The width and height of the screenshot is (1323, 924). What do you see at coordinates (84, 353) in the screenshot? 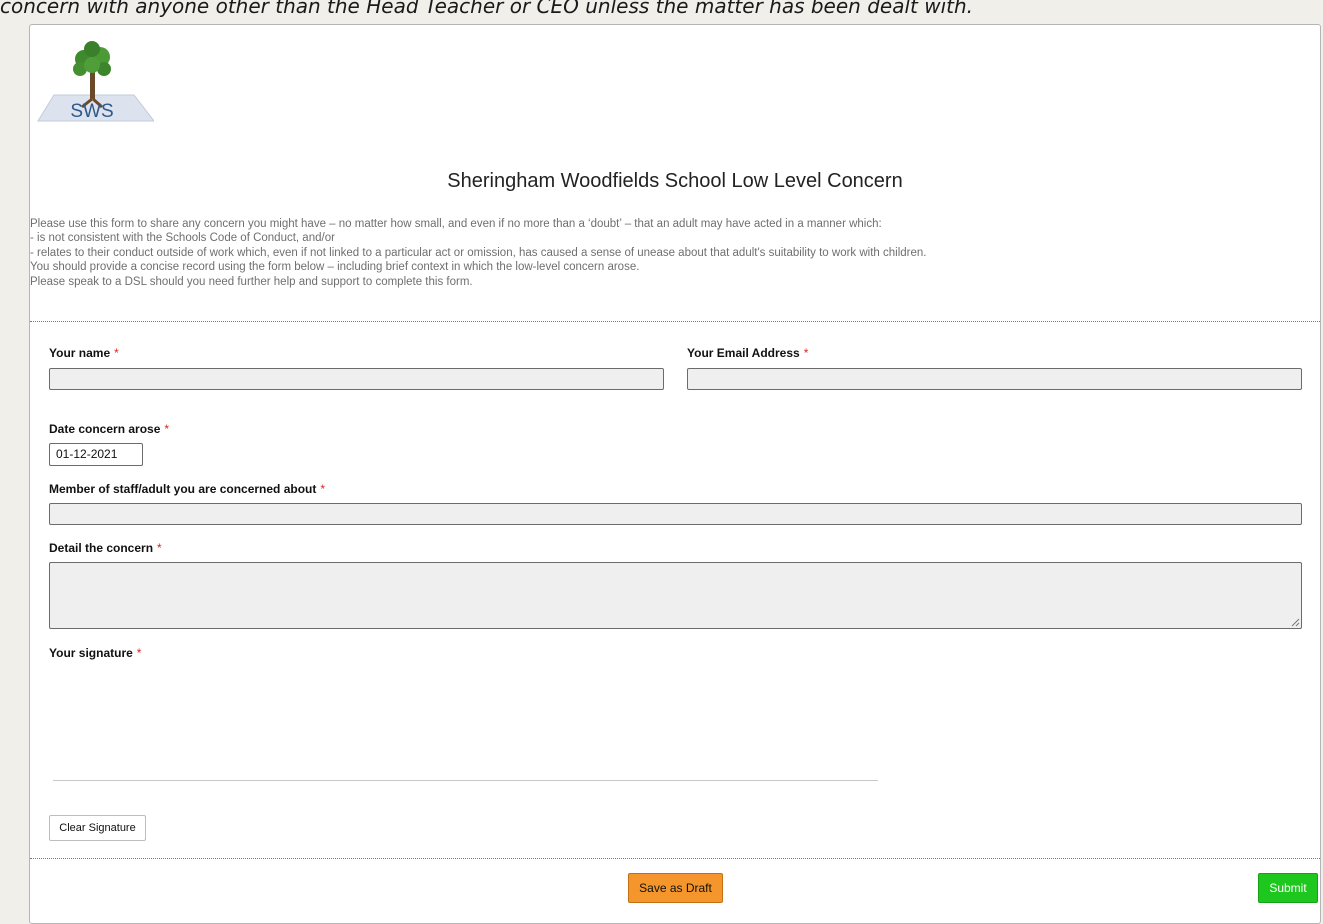
I see `name-label: Your name *` at bounding box center [84, 353].